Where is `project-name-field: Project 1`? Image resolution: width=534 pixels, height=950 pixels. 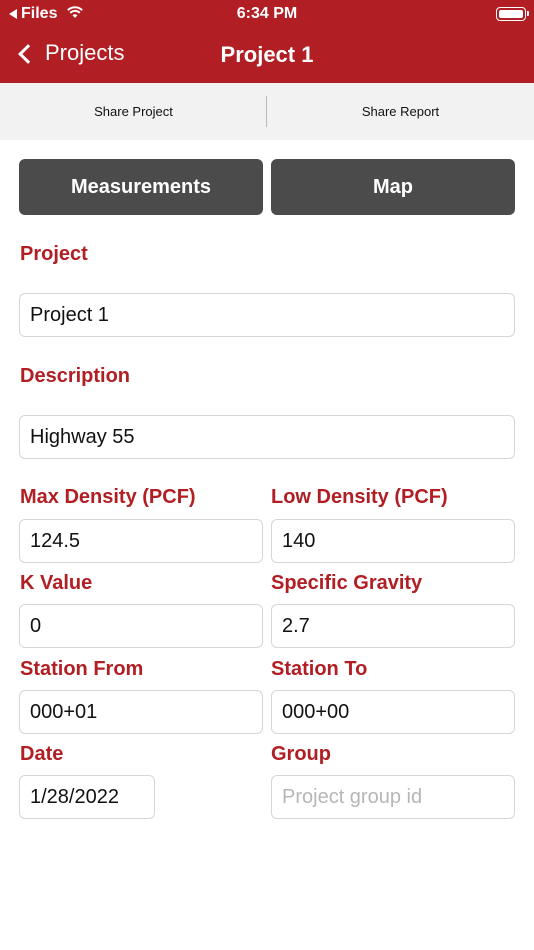 project-name-field: Project 1 is located at coordinates (267, 315).